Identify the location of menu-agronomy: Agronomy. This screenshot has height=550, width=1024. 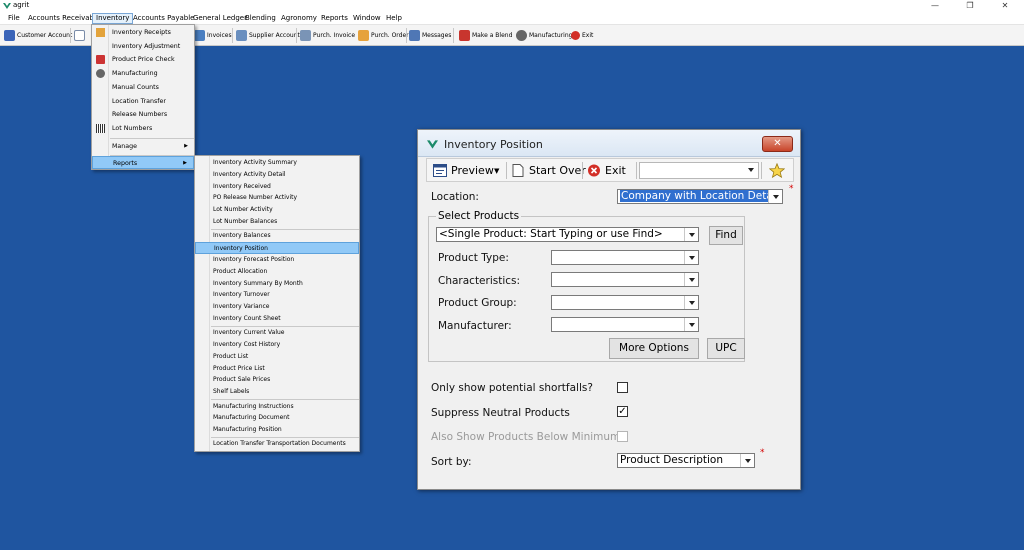
(299, 18).